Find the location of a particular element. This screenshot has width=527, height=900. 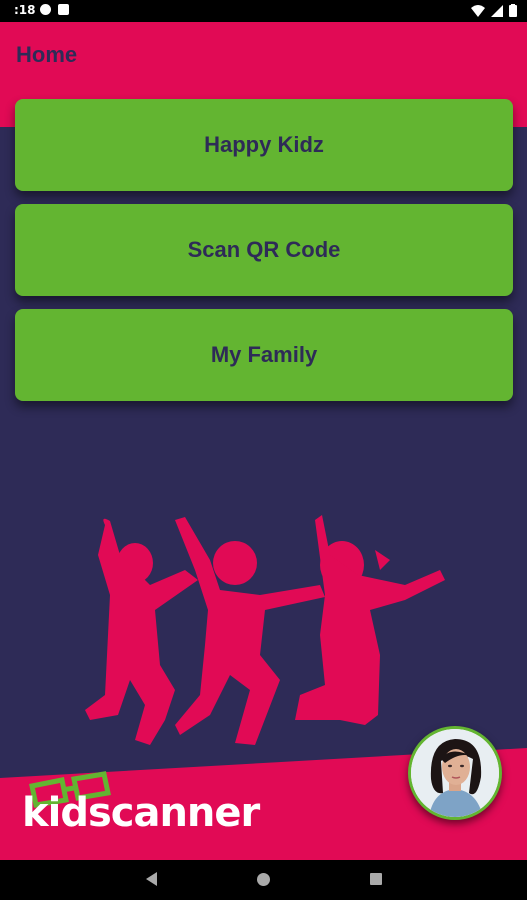

notification-icon is located at coordinates (45, 9).